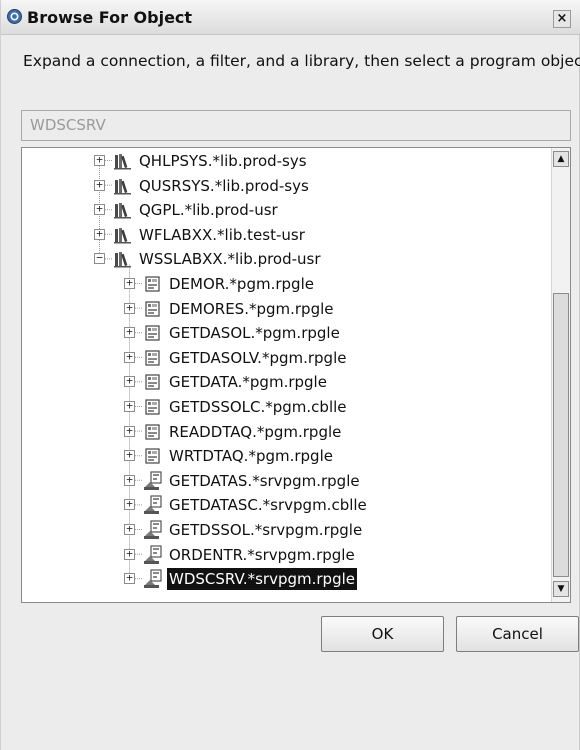  What do you see at coordinates (296, 125) in the screenshot?
I see `connection-field: WDSCSRV` at bounding box center [296, 125].